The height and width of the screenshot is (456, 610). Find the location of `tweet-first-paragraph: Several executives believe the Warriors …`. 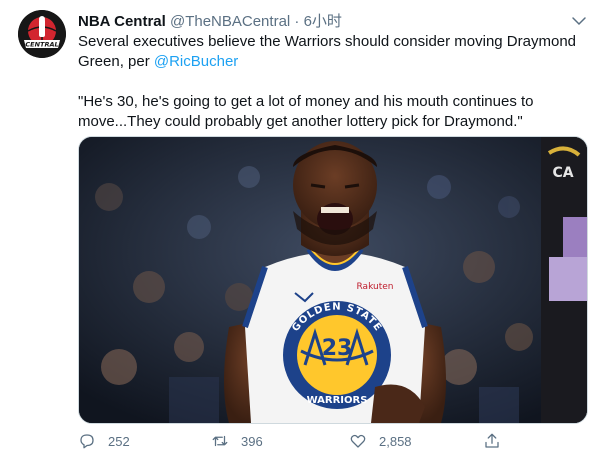

tweet-first-paragraph: Several executives believe the Warriors … is located at coordinates (335, 52).